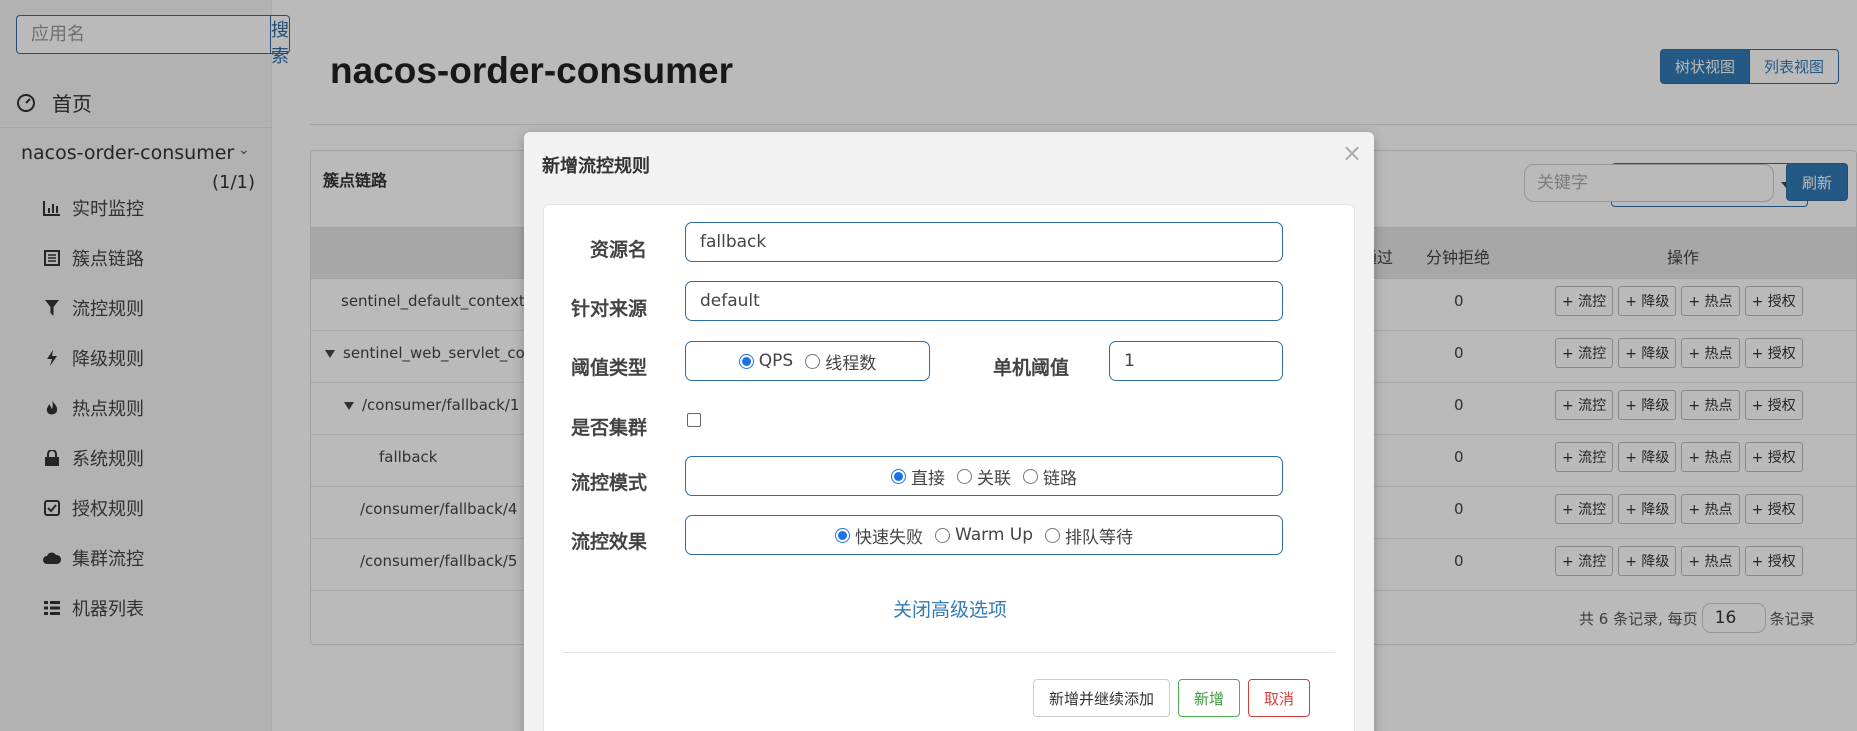  What do you see at coordinates (609, 428) in the screenshot?
I see `cluster-label: 是否集群` at bounding box center [609, 428].